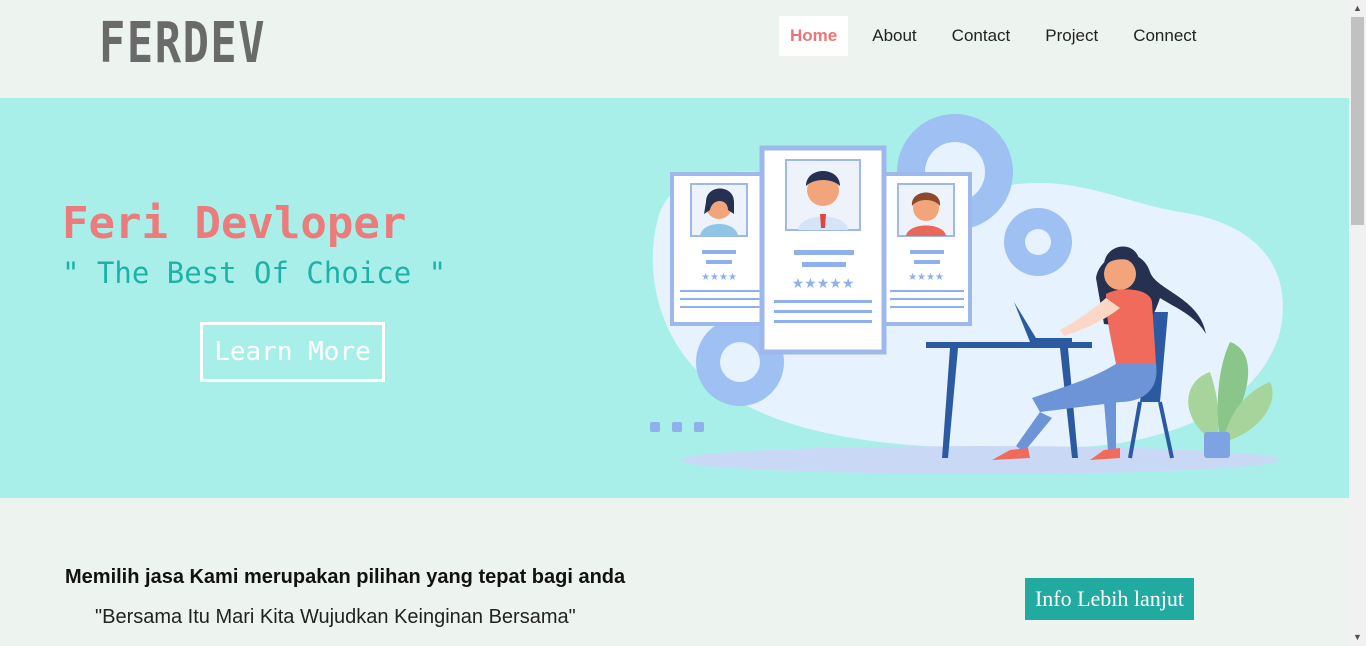 The height and width of the screenshot is (646, 1366). I want to click on learn-more-button: Learn More, so click(292, 352).